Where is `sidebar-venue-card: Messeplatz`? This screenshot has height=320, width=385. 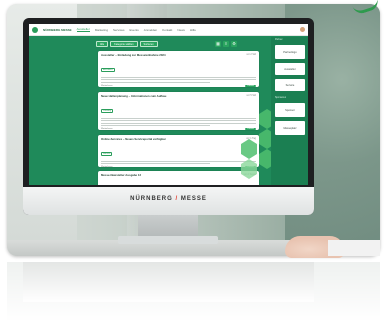
sidebar-venue-card: Messeplatz is located at coordinates (290, 128).